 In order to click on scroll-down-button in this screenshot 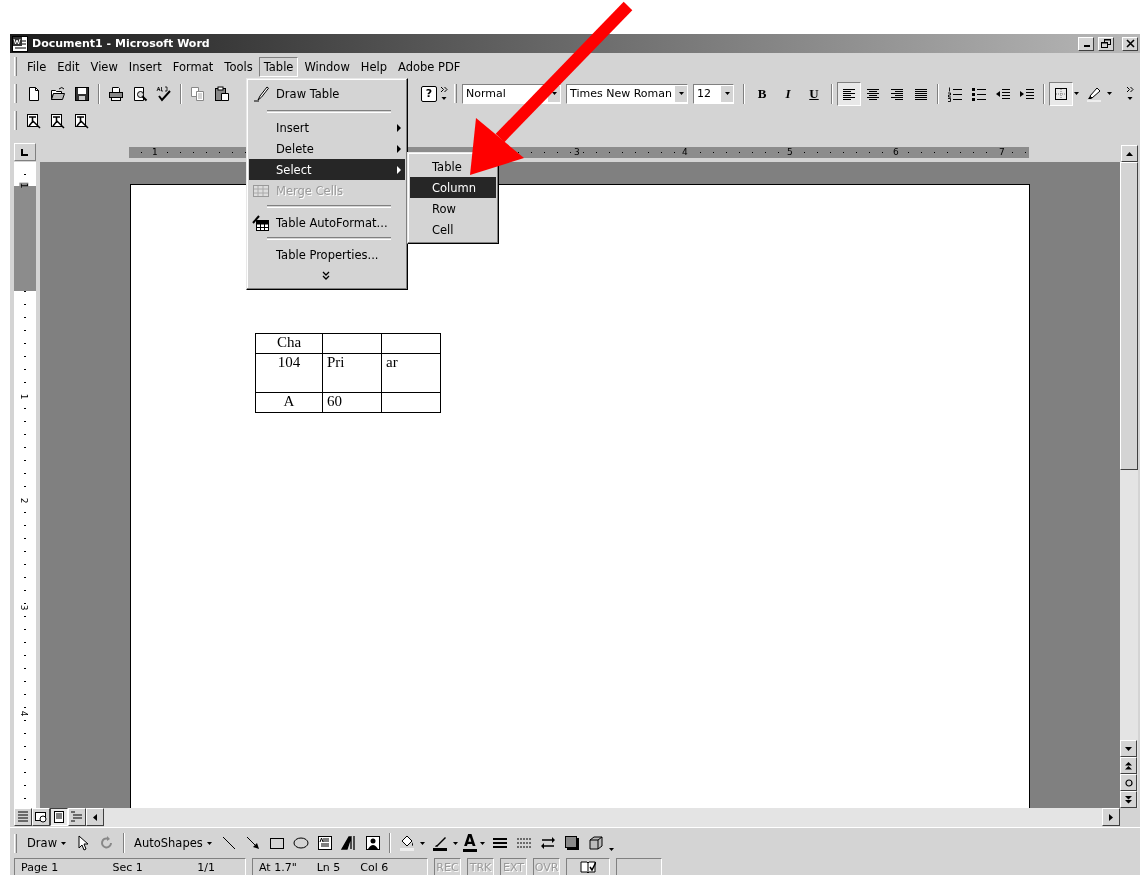, I will do `click(1128, 748)`.